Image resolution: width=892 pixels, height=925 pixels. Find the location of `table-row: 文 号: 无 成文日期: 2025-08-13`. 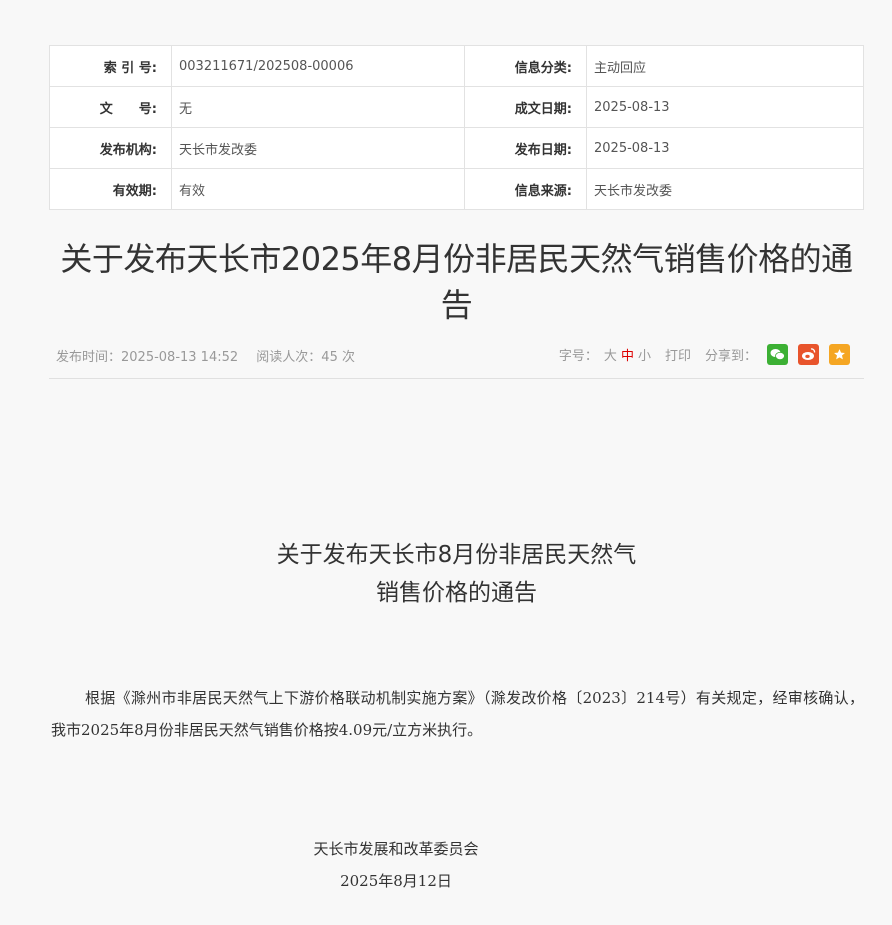

table-row: 文 号: 无 成文日期: 2025-08-13 is located at coordinates (456, 107).